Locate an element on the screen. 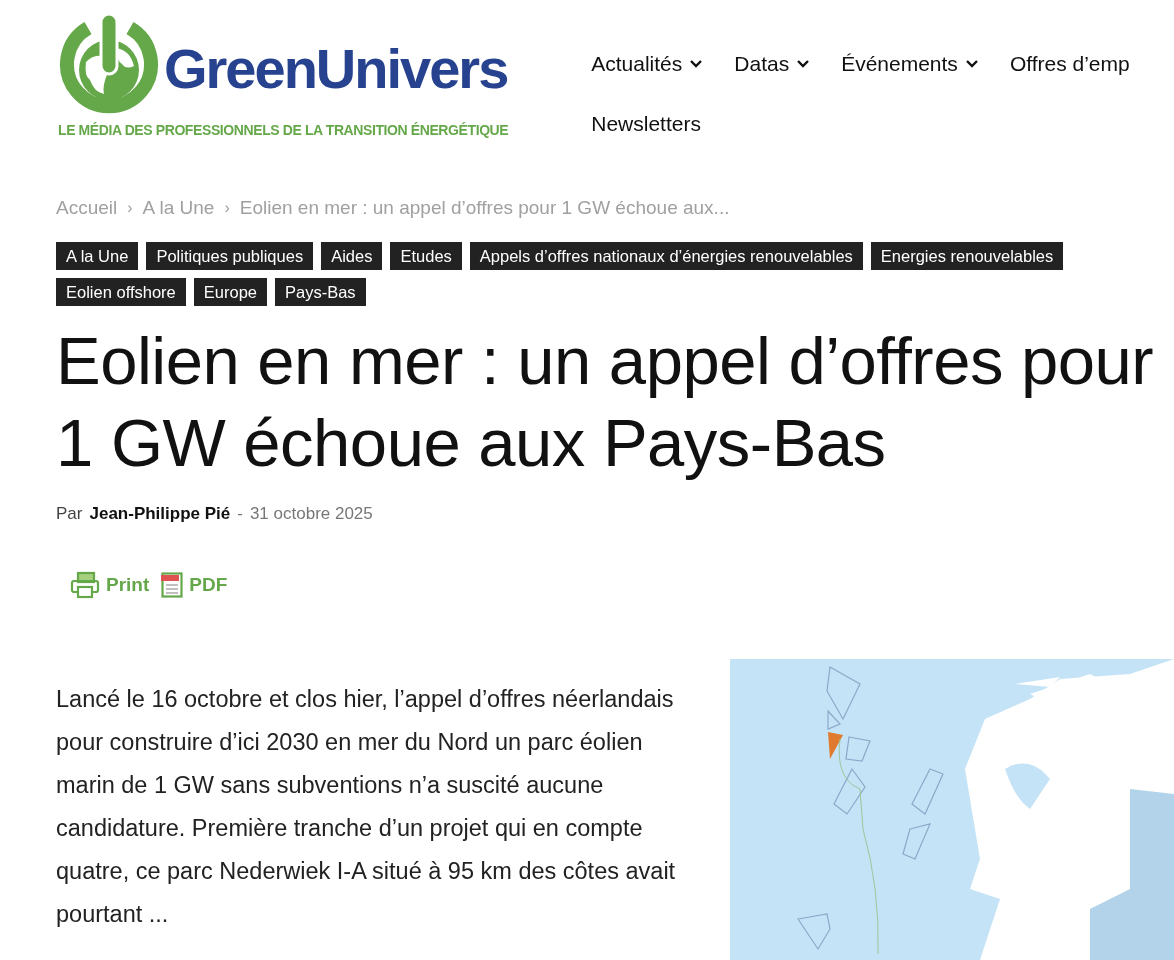  category-tag: Eolien offshore is located at coordinates (121, 291).